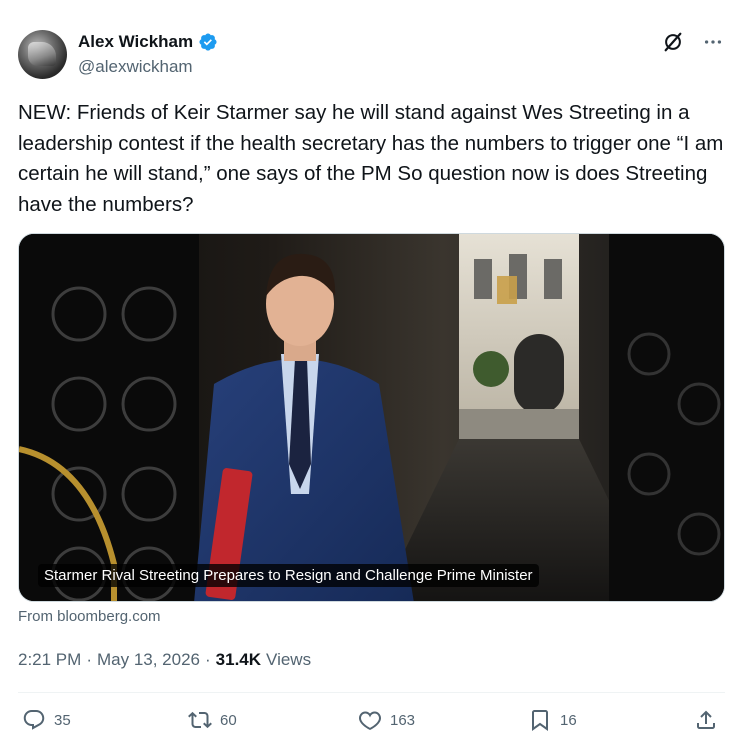 This screenshot has width=742, height=755. I want to click on avatar, so click(42, 54).